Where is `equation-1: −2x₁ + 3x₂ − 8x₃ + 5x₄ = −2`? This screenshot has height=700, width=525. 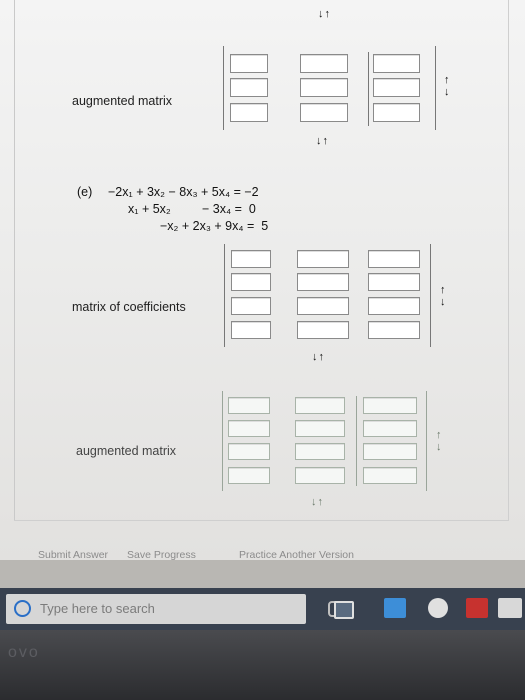
equation-1: −2x₁ + 3x₂ − 8x₃ + 5x₄ = −2 is located at coordinates (183, 192).